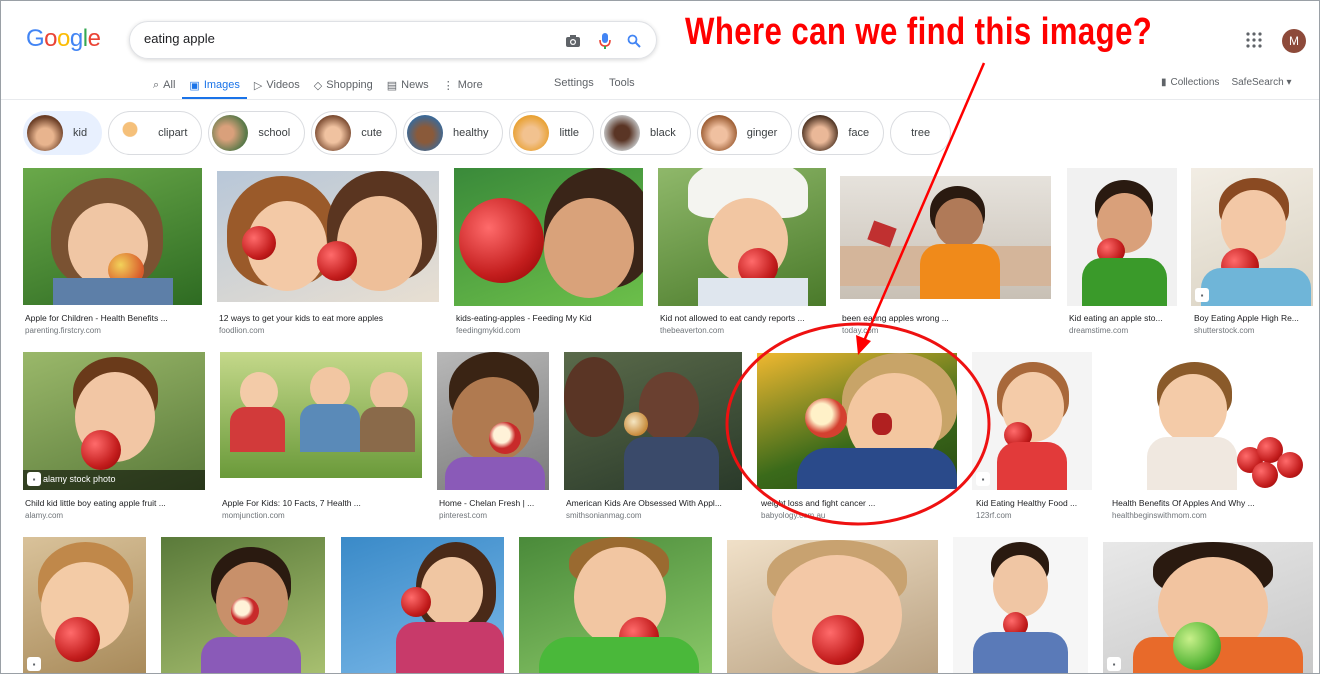  I want to click on annotation-overlay, so click(858, 294).